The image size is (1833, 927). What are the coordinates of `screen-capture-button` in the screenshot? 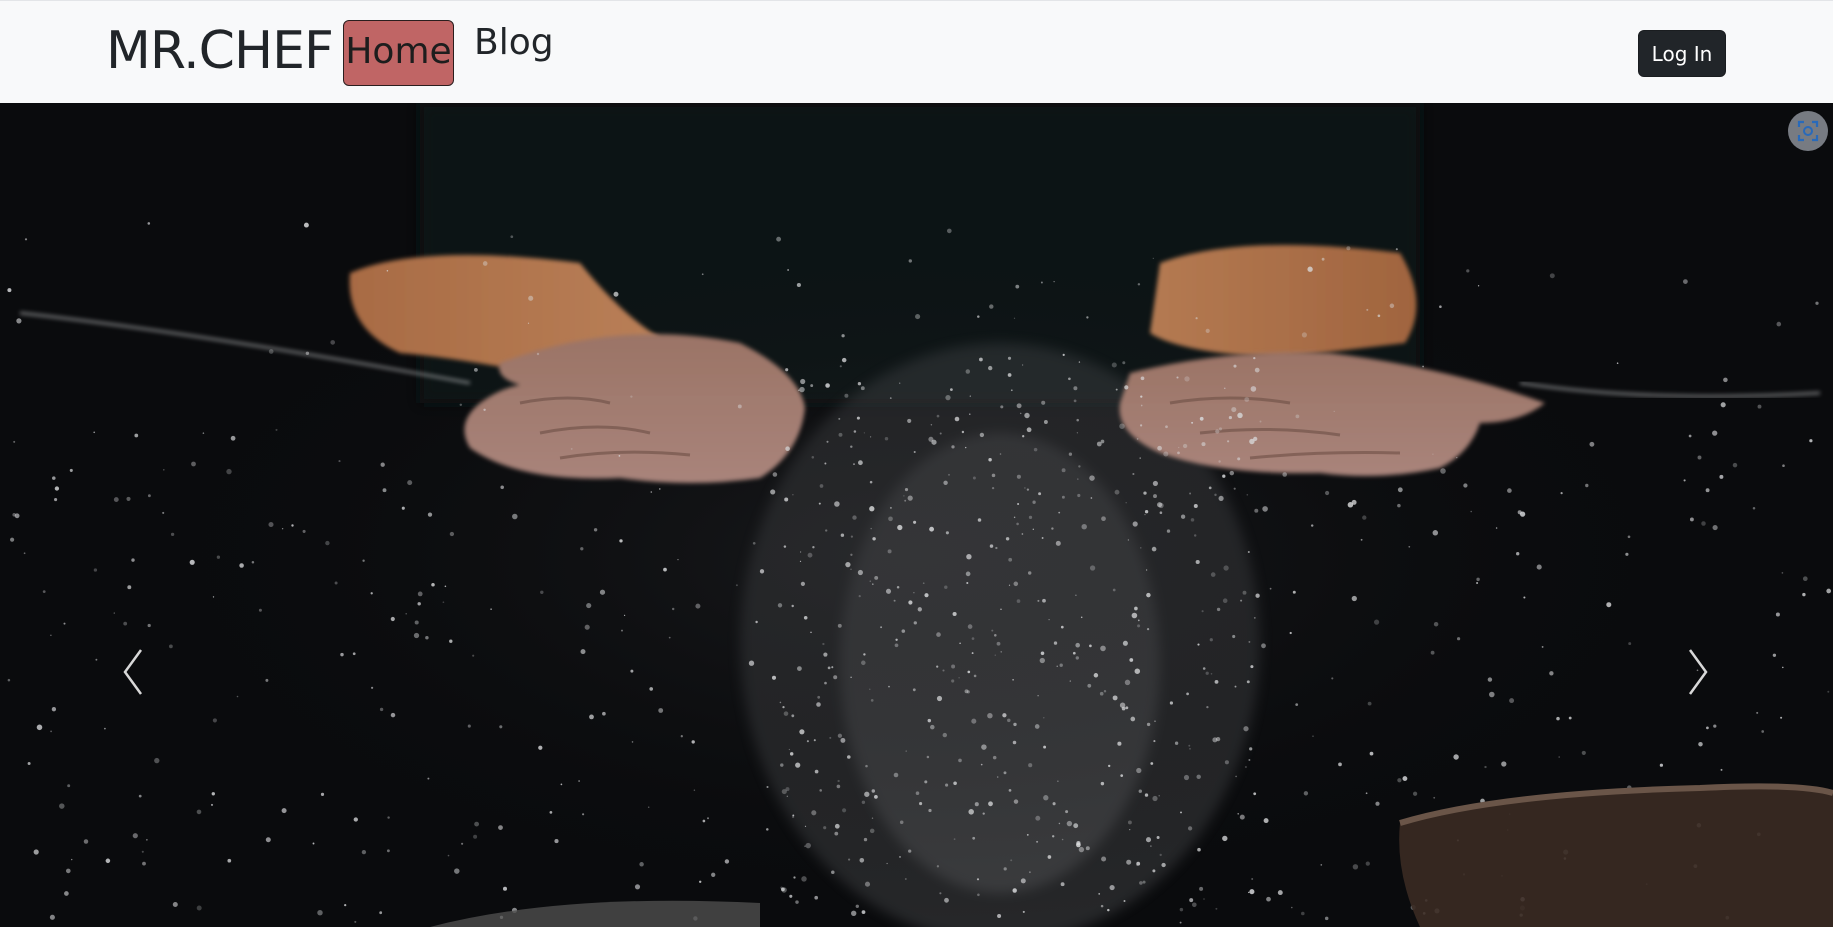 It's located at (1808, 131).